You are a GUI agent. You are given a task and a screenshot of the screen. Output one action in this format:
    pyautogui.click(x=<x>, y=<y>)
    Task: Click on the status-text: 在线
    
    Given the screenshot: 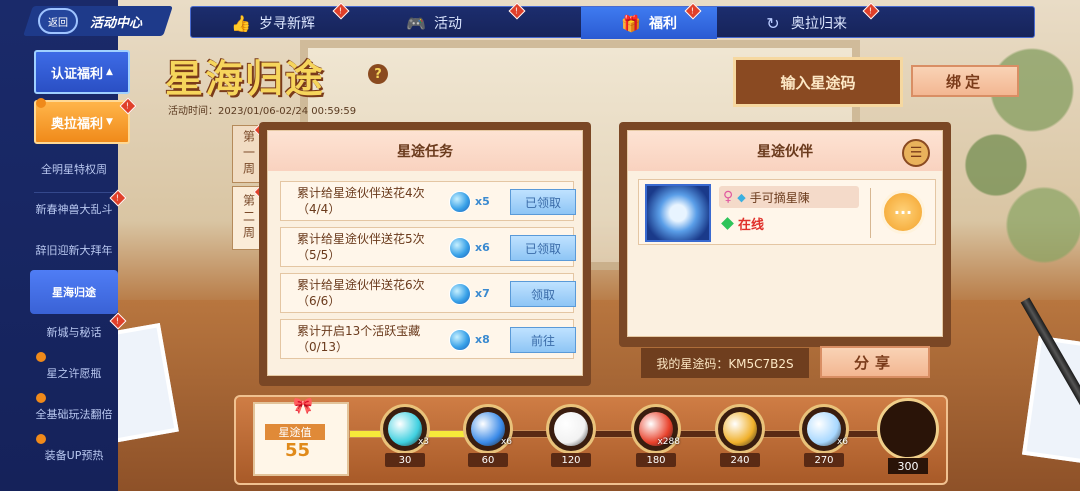 What is the action you would take?
    pyautogui.click(x=751, y=225)
    